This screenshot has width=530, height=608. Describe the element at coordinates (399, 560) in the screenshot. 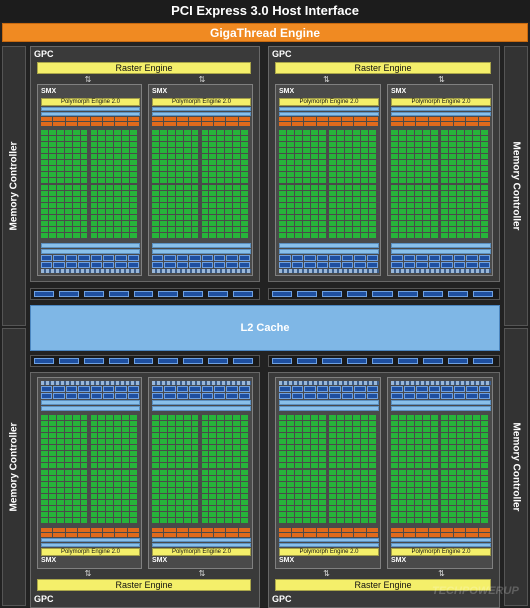

I see `smx-label: SMX` at that location.